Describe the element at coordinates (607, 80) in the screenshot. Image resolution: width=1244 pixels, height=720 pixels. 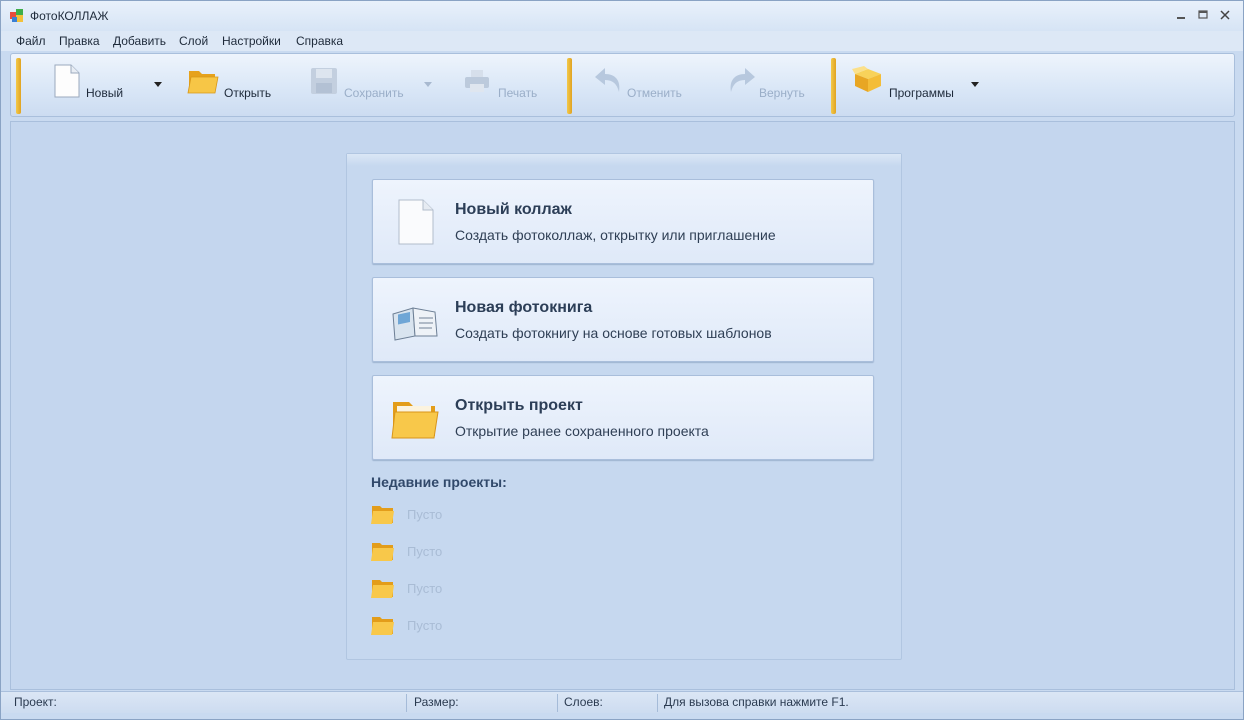
I see `undo-arrow-icon` at that location.